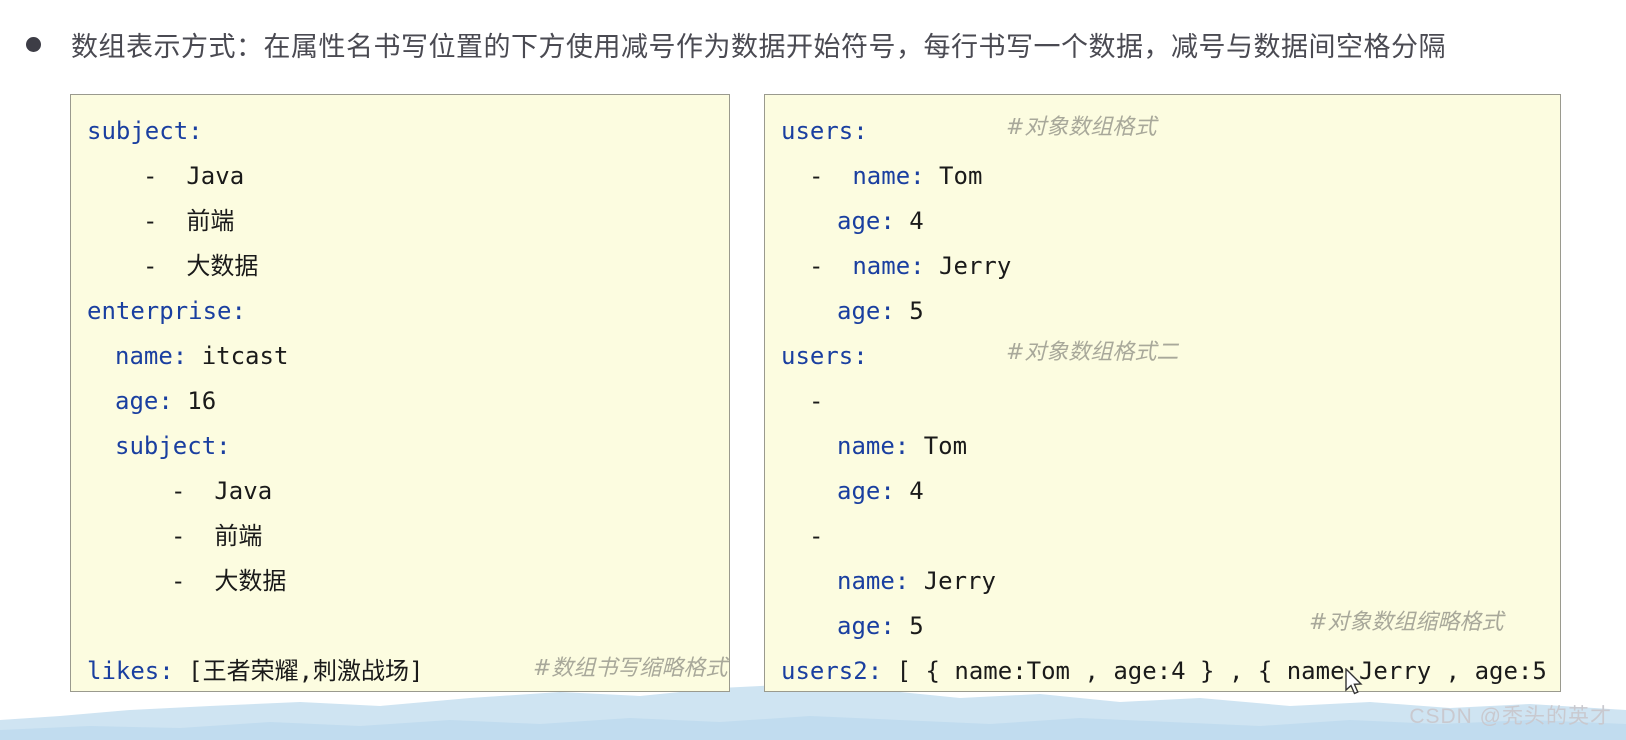  What do you see at coordinates (400, 356) in the screenshot?
I see `code-line: name: itcast` at bounding box center [400, 356].